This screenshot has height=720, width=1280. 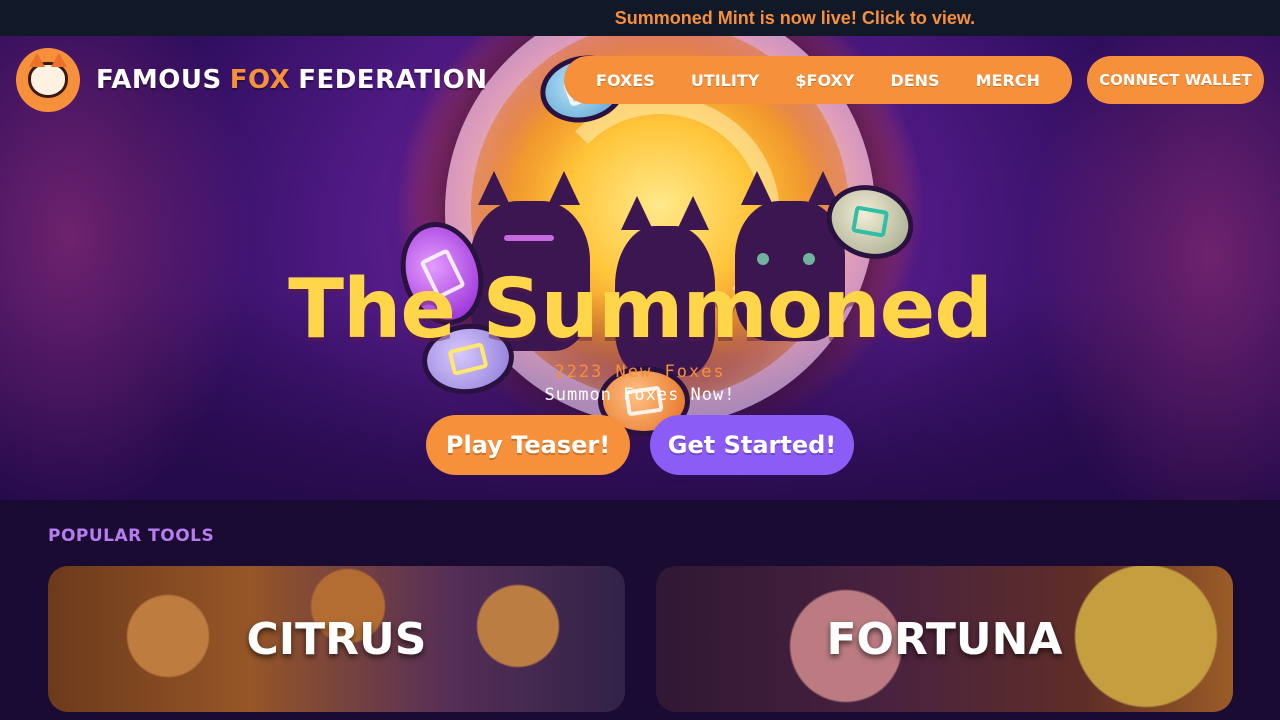 What do you see at coordinates (914, 80) in the screenshot?
I see `nav-item-dens: DENS` at bounding box center [914, 80].